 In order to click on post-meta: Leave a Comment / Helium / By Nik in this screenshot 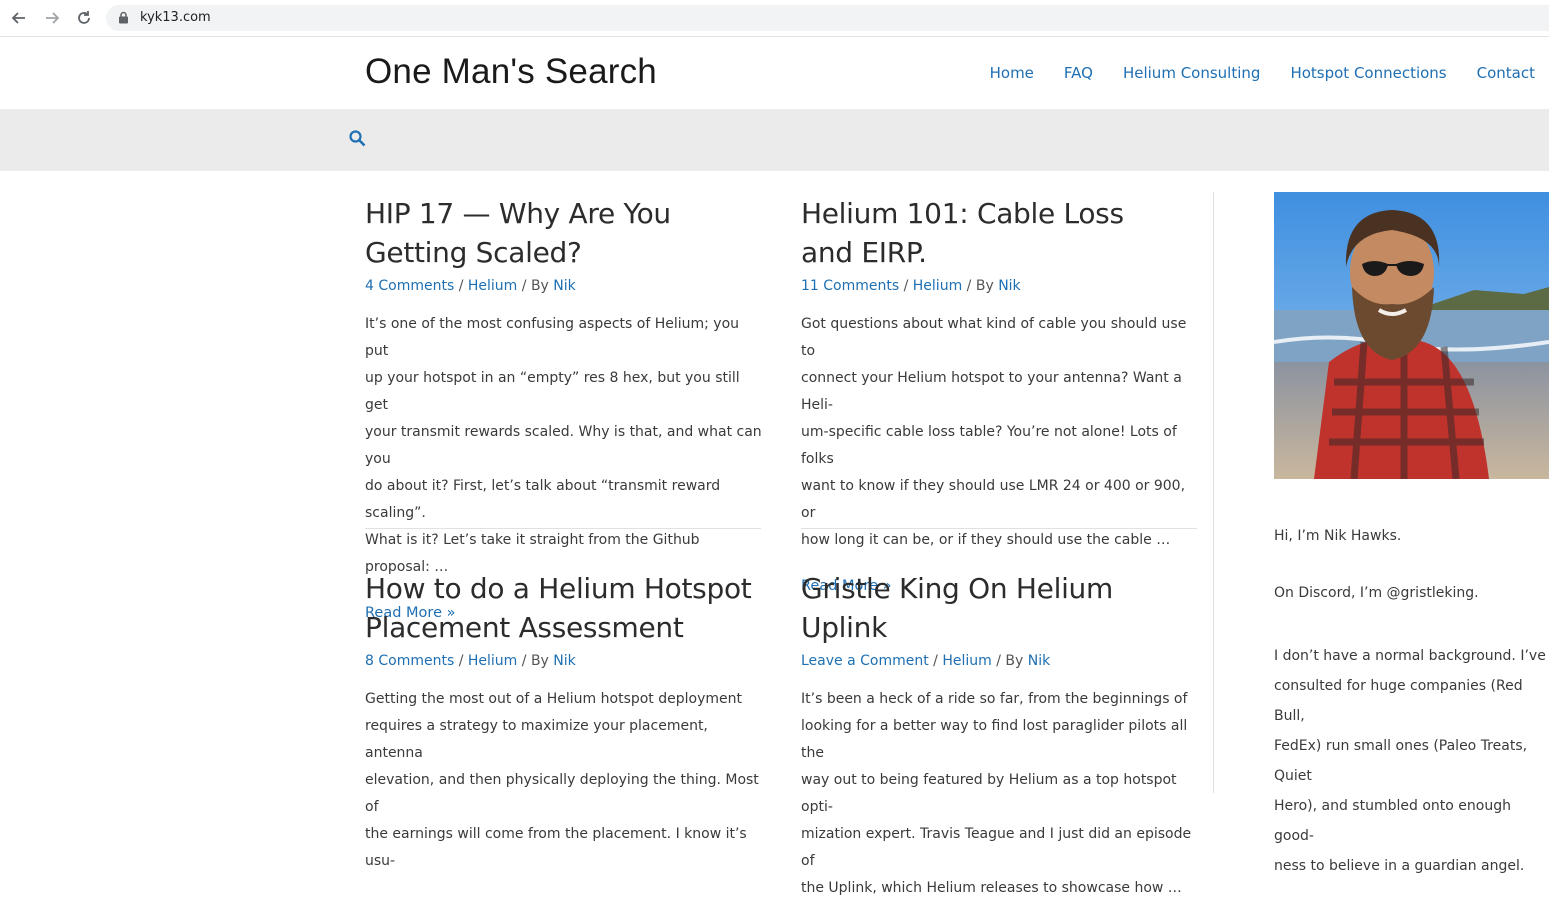, I will do `click(926, 661)`.